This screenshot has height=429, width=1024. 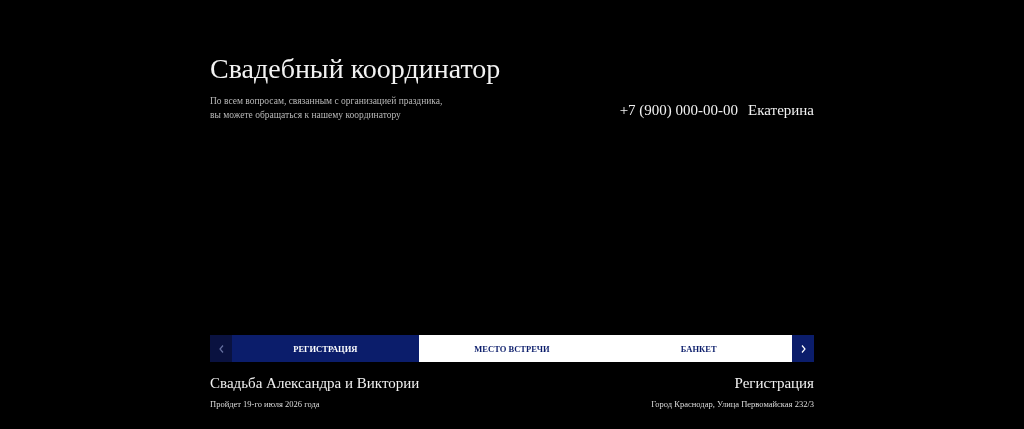 What do you see at coordinates (355, 69) in the screenshot?
I see `page-title: Свадебный координатор` at bounding box center [355, 69].